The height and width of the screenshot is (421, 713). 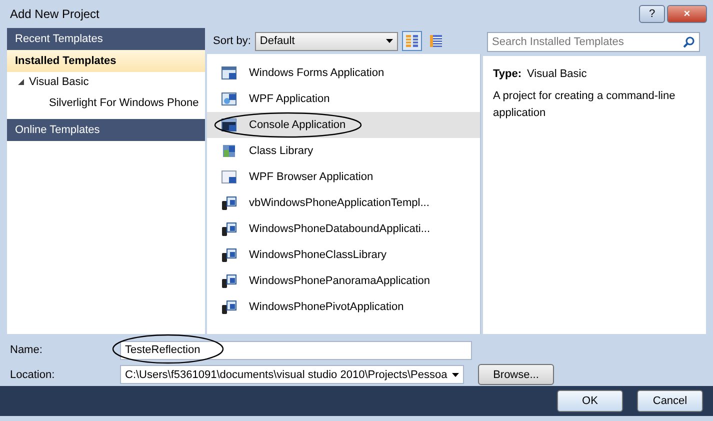 What do you see at coordinates (593, 42) in the screenshot?
I see `search-field: Search Installed Templates` at bounding box center [593, 42].